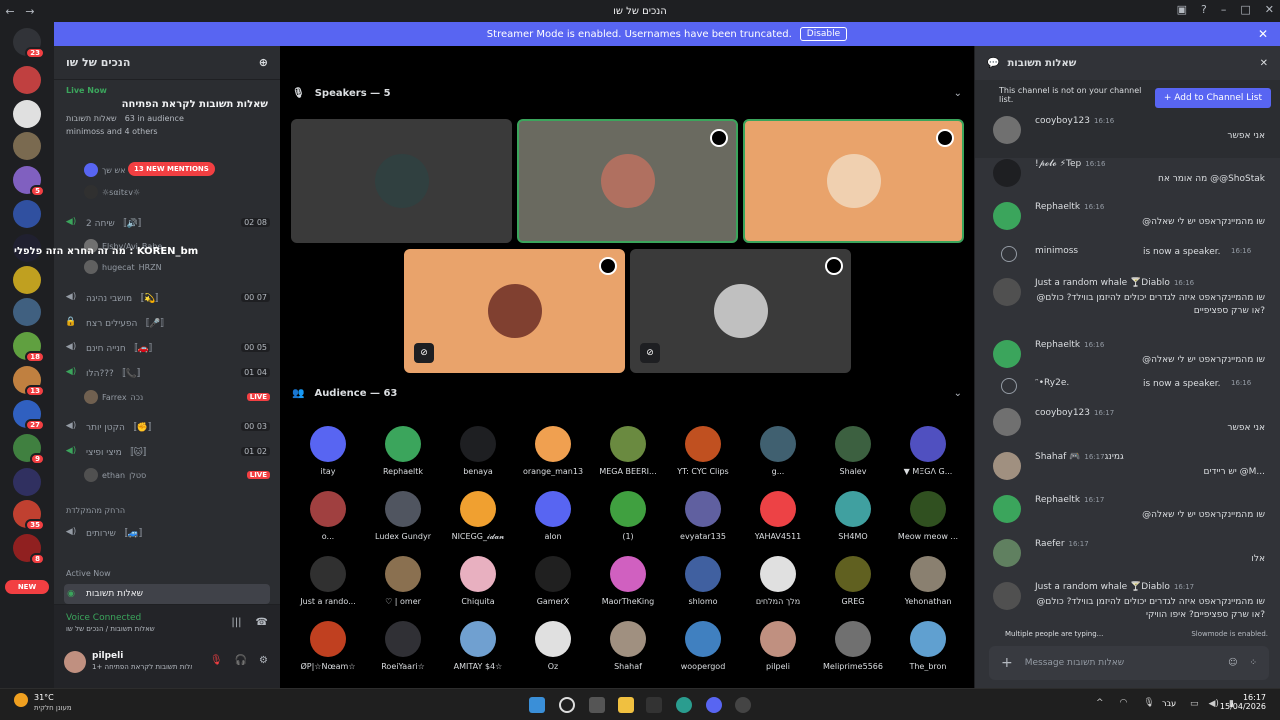 The height and width of the screenshot is (720, 1280). What do you see at coordinates (714, 705) in the screenshot?
I see `discord-taskbar-icon` at bounding box center [714, 705].